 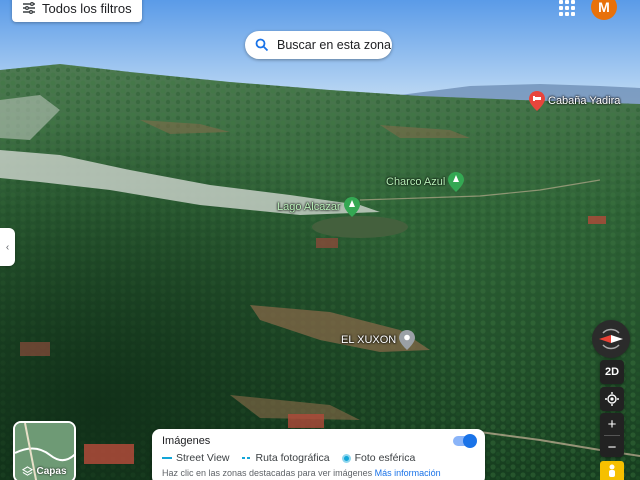 I want to click on place-pin-icon, so click(x=407, y=340).